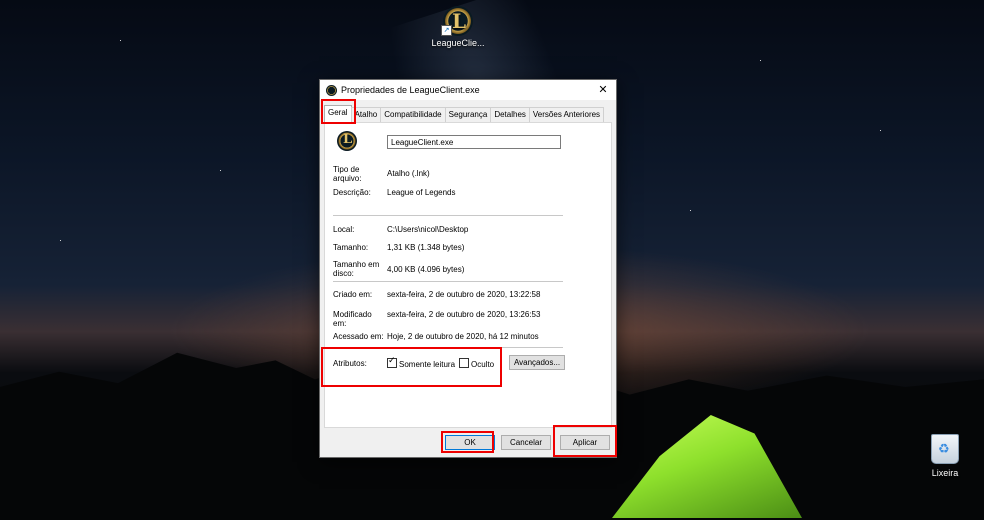 The height and width of the screenshot is (520, 984). I want to click on cancel-button: Cancelar, so click(526, 442).